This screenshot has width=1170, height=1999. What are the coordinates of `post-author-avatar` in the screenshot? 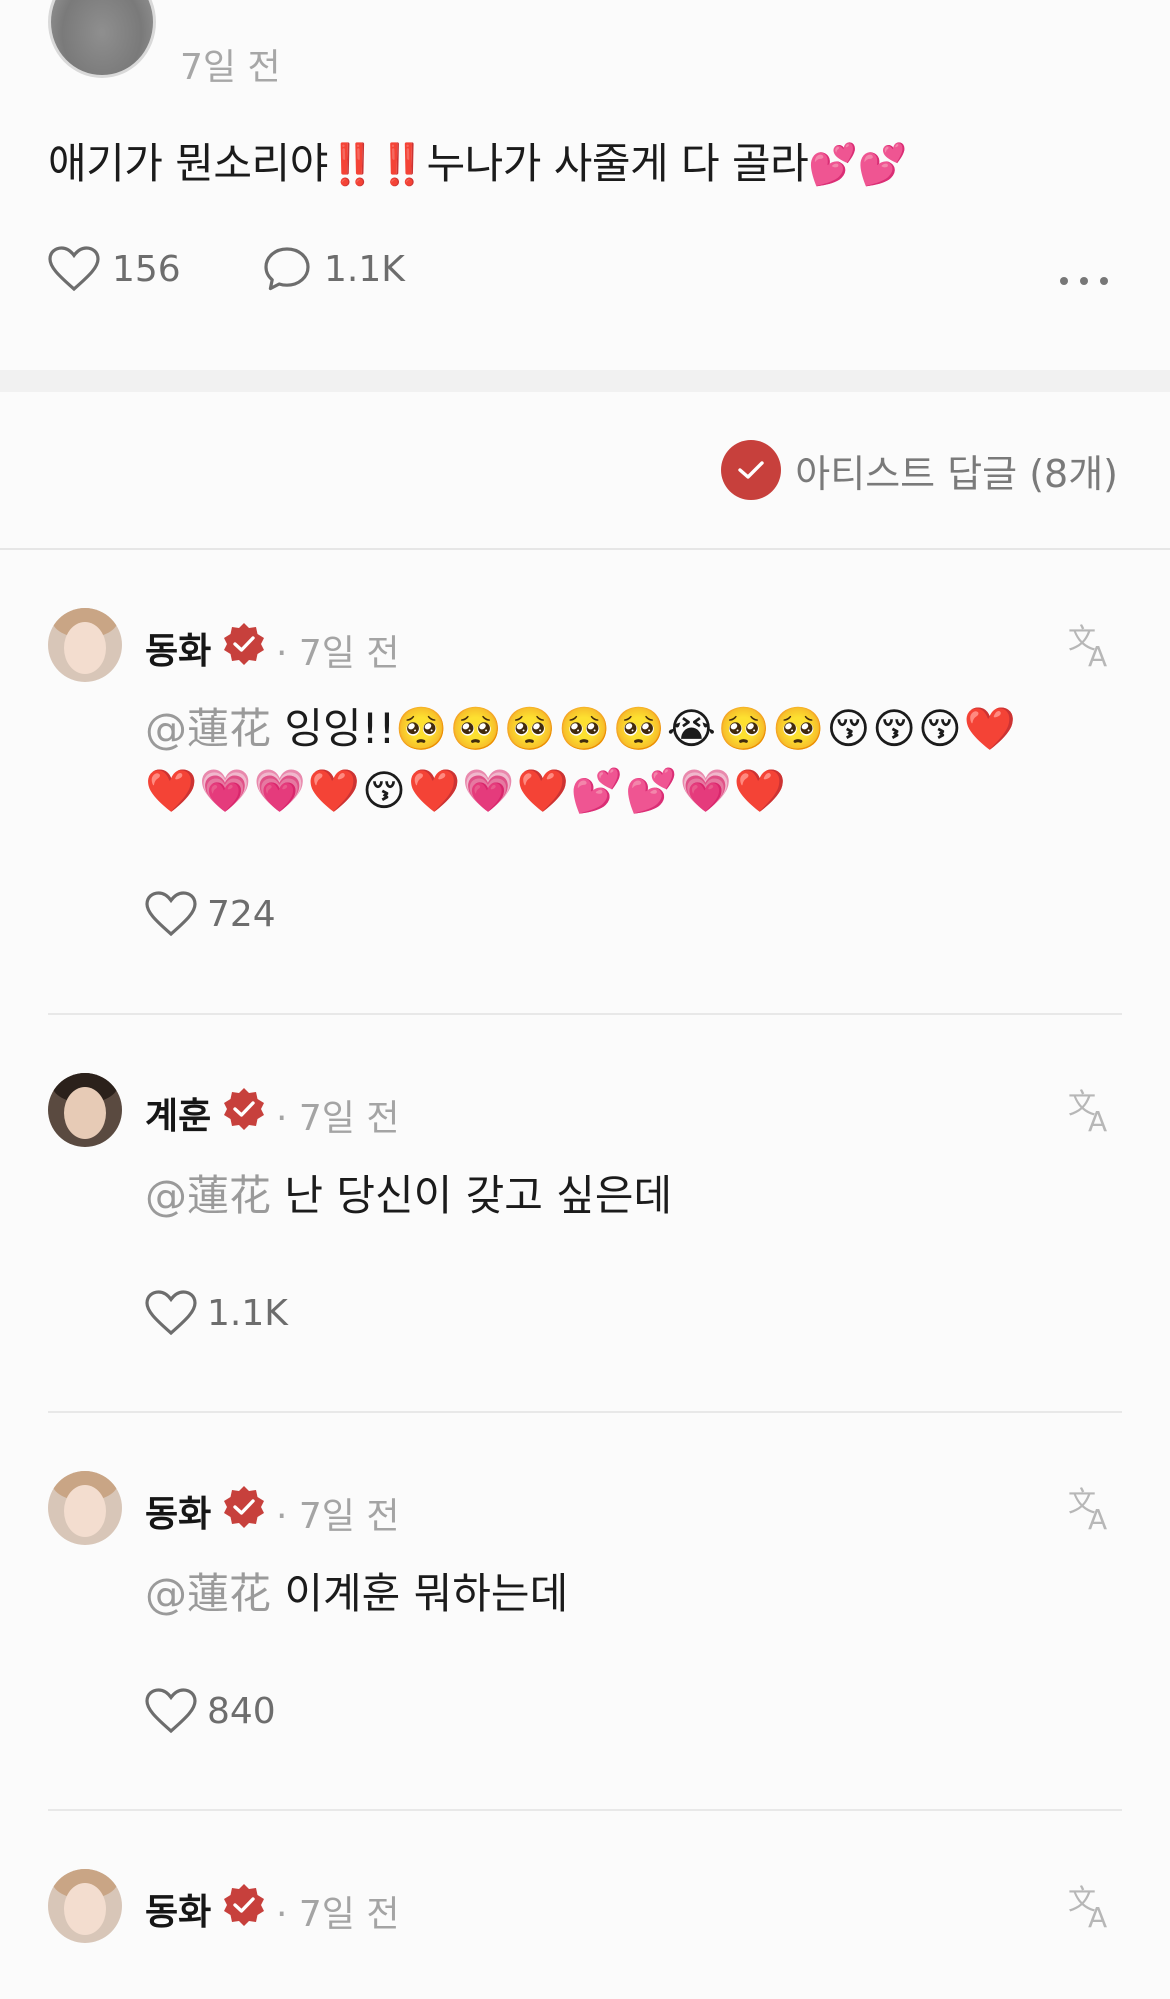 It's located at (102, 39).